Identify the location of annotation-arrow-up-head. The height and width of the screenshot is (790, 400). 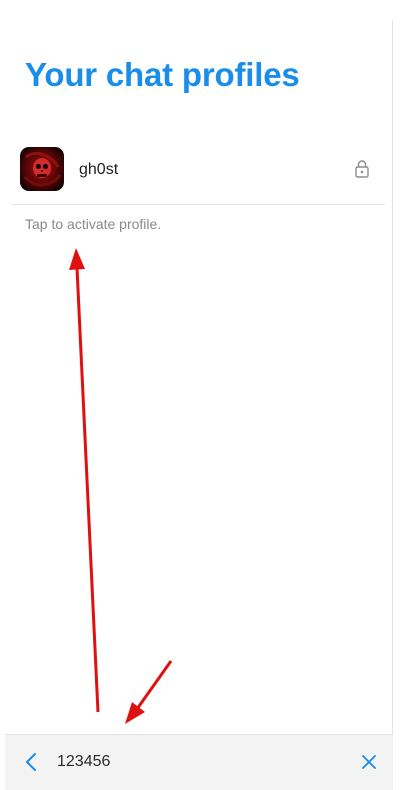
(77, 259).